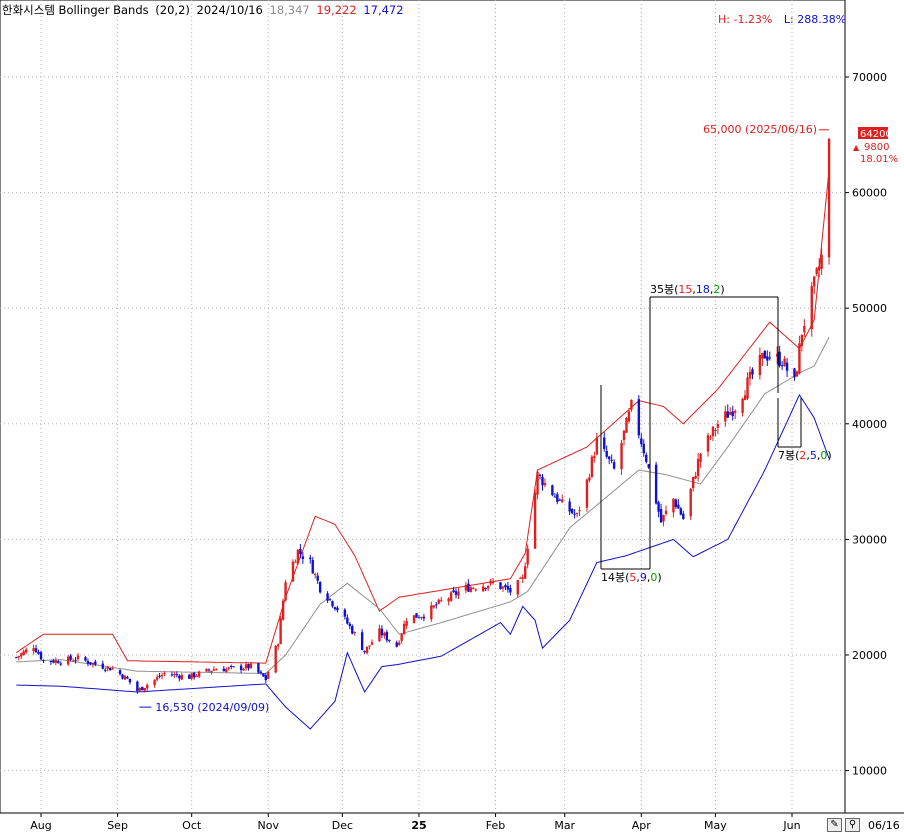 Image resolution: width=904 pixels, height=837 pixels. What do you see at coordinates (336, 10) in the screenshot?
I see `title-upper-value: 19,222` at bounding box center [336, 10].